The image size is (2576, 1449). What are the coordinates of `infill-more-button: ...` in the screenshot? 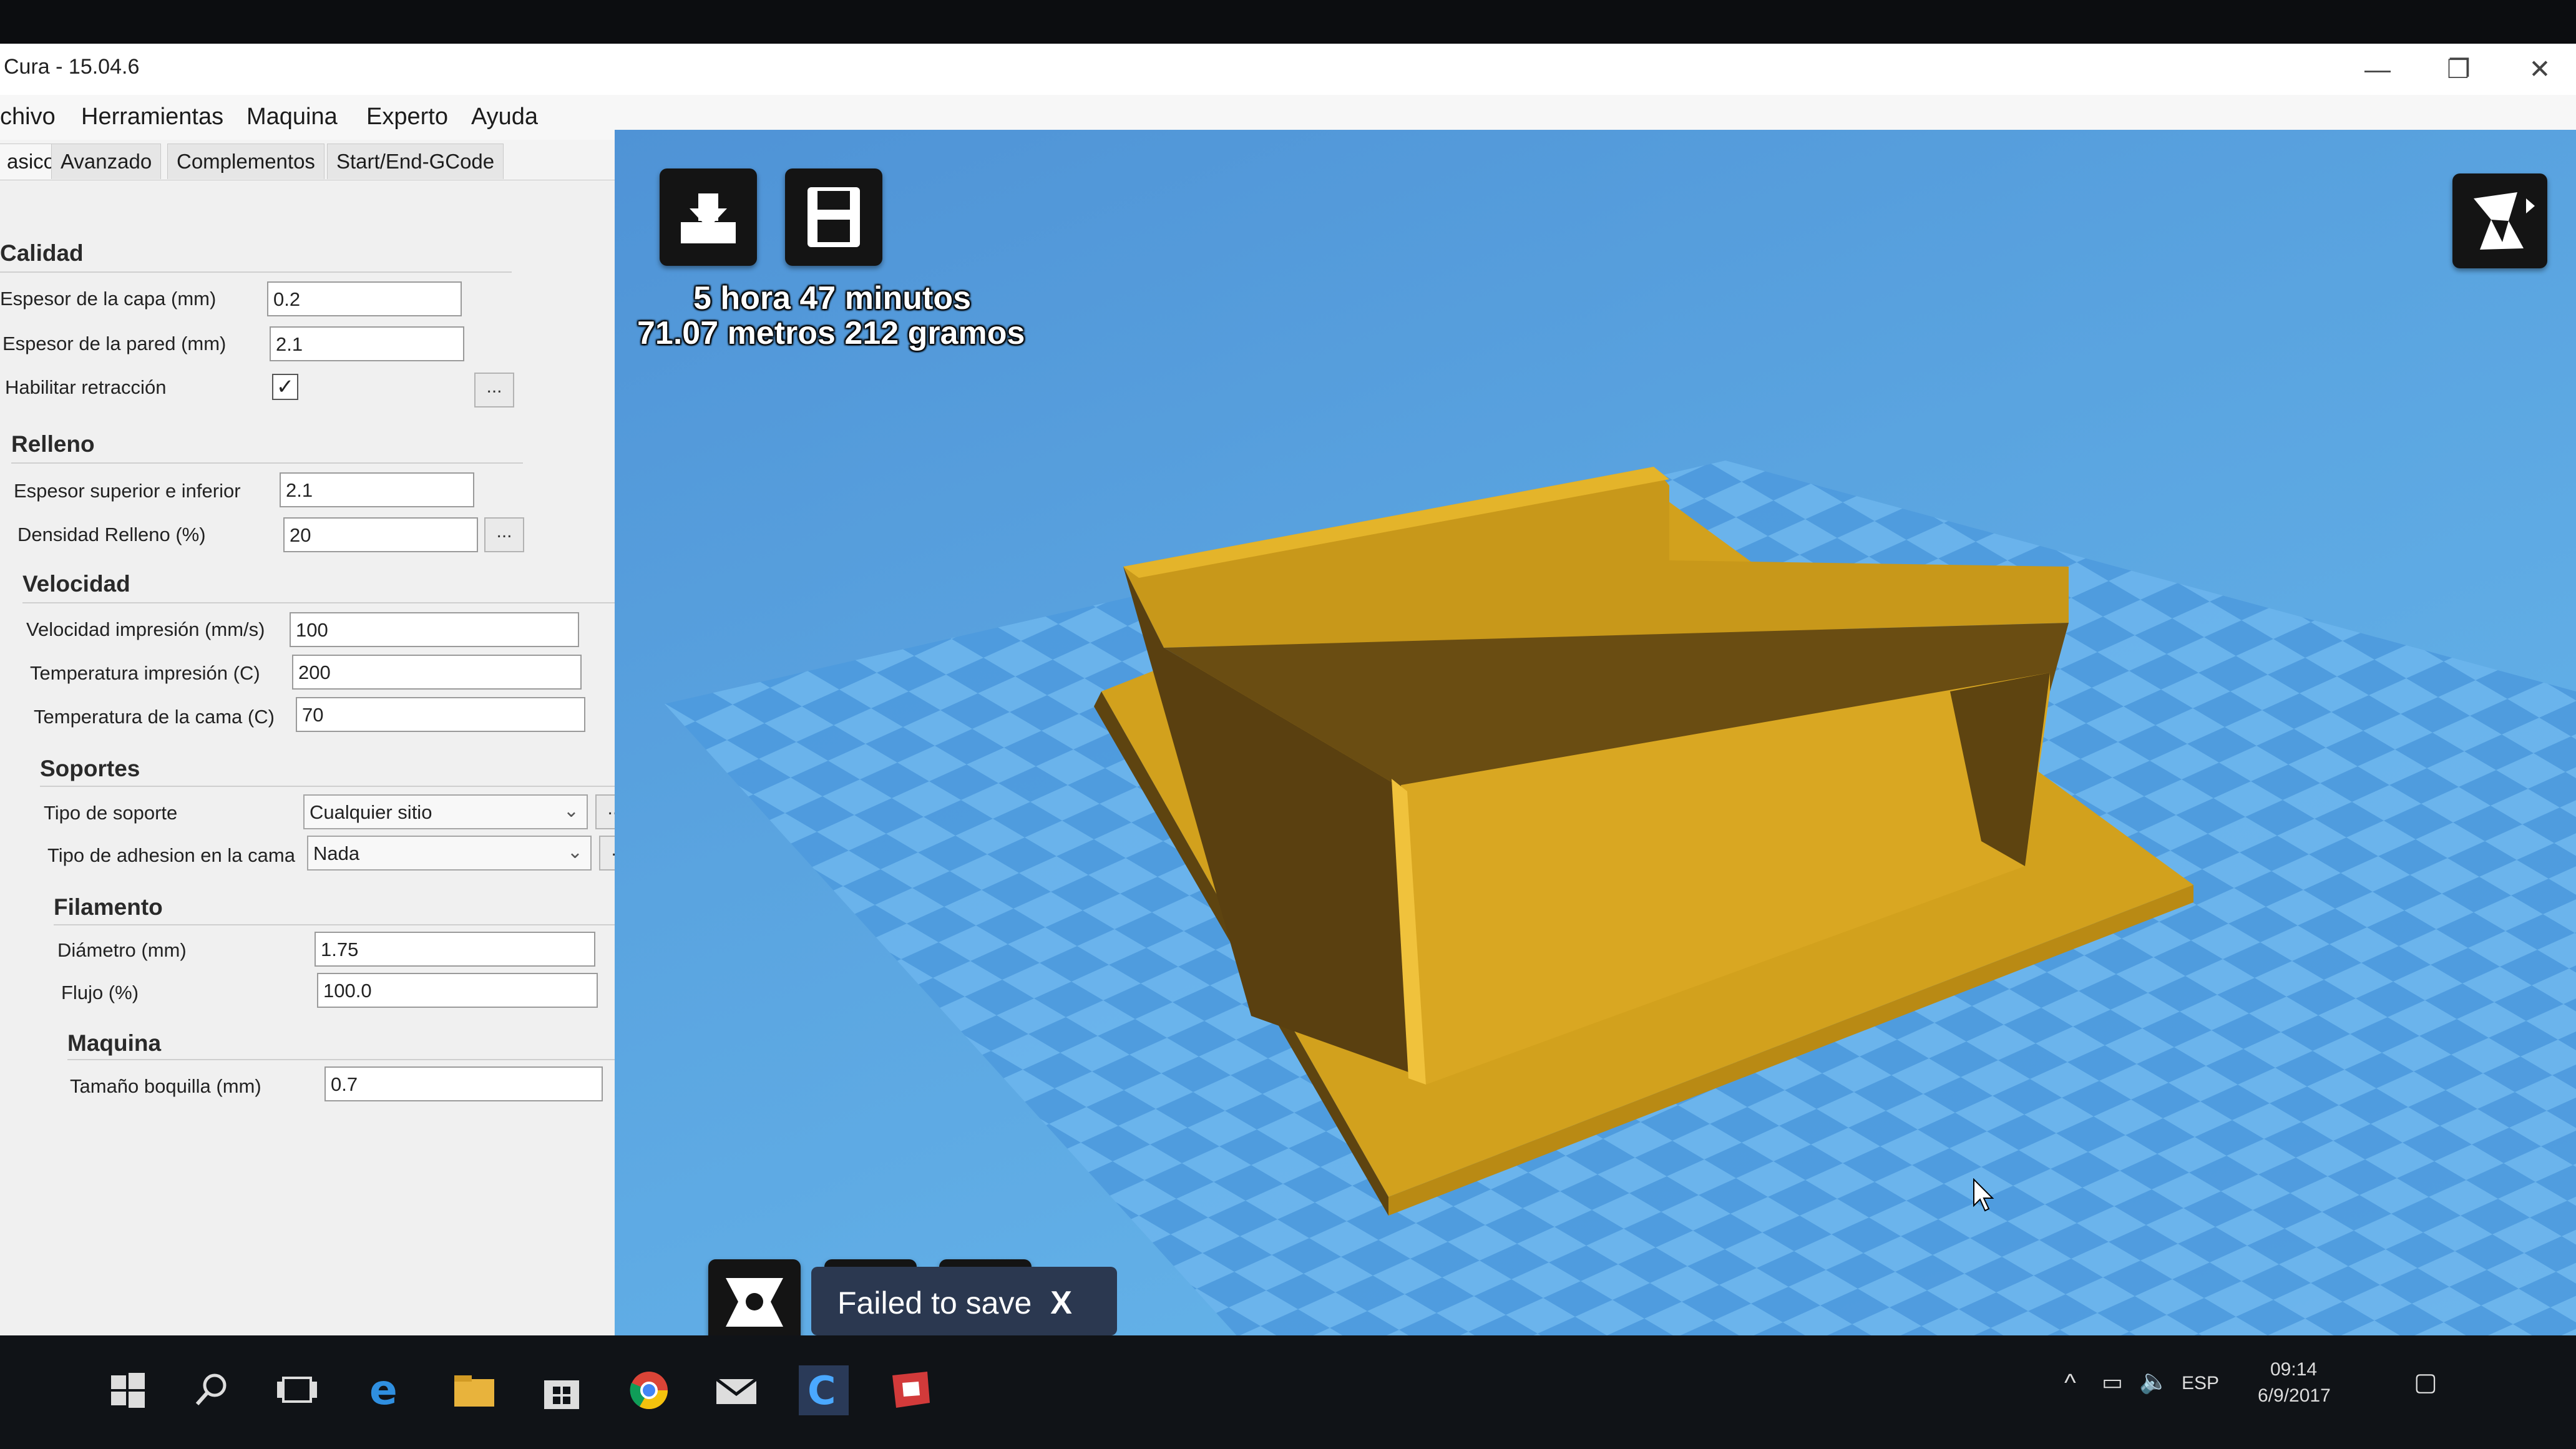 It's located at (504, 534).